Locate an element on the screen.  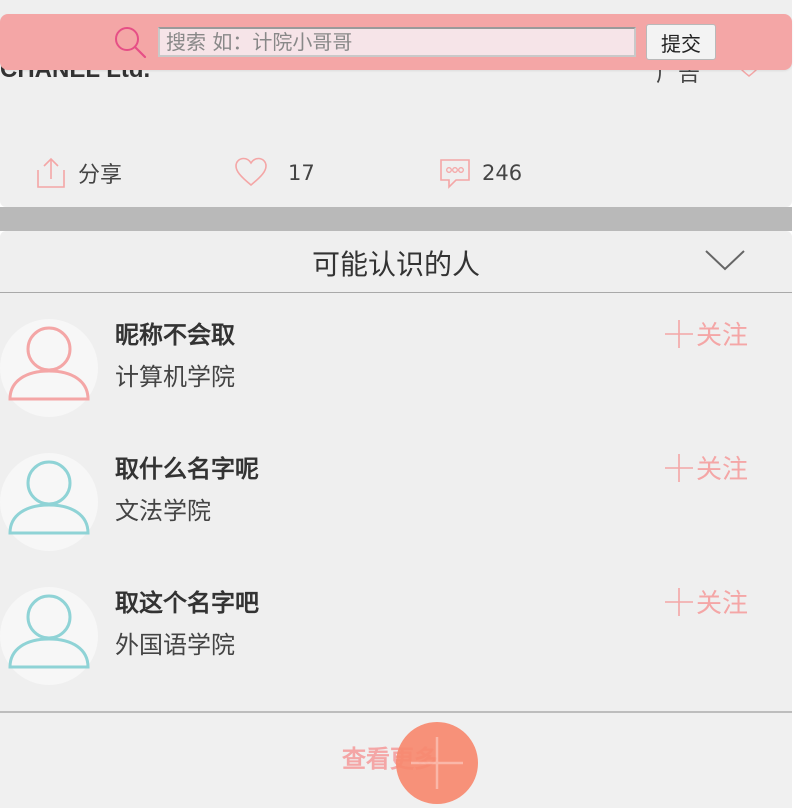
like-button: 17 is located at coordinates (274, 173).